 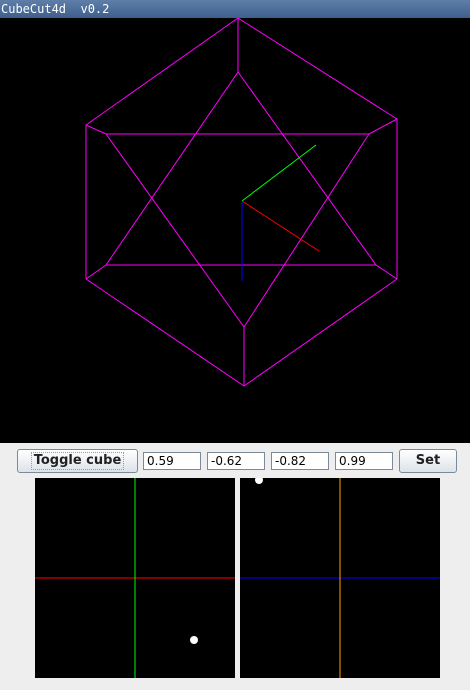 I want to click on window-title: CubeCut4d v0.2, so click(x=235, y=9).